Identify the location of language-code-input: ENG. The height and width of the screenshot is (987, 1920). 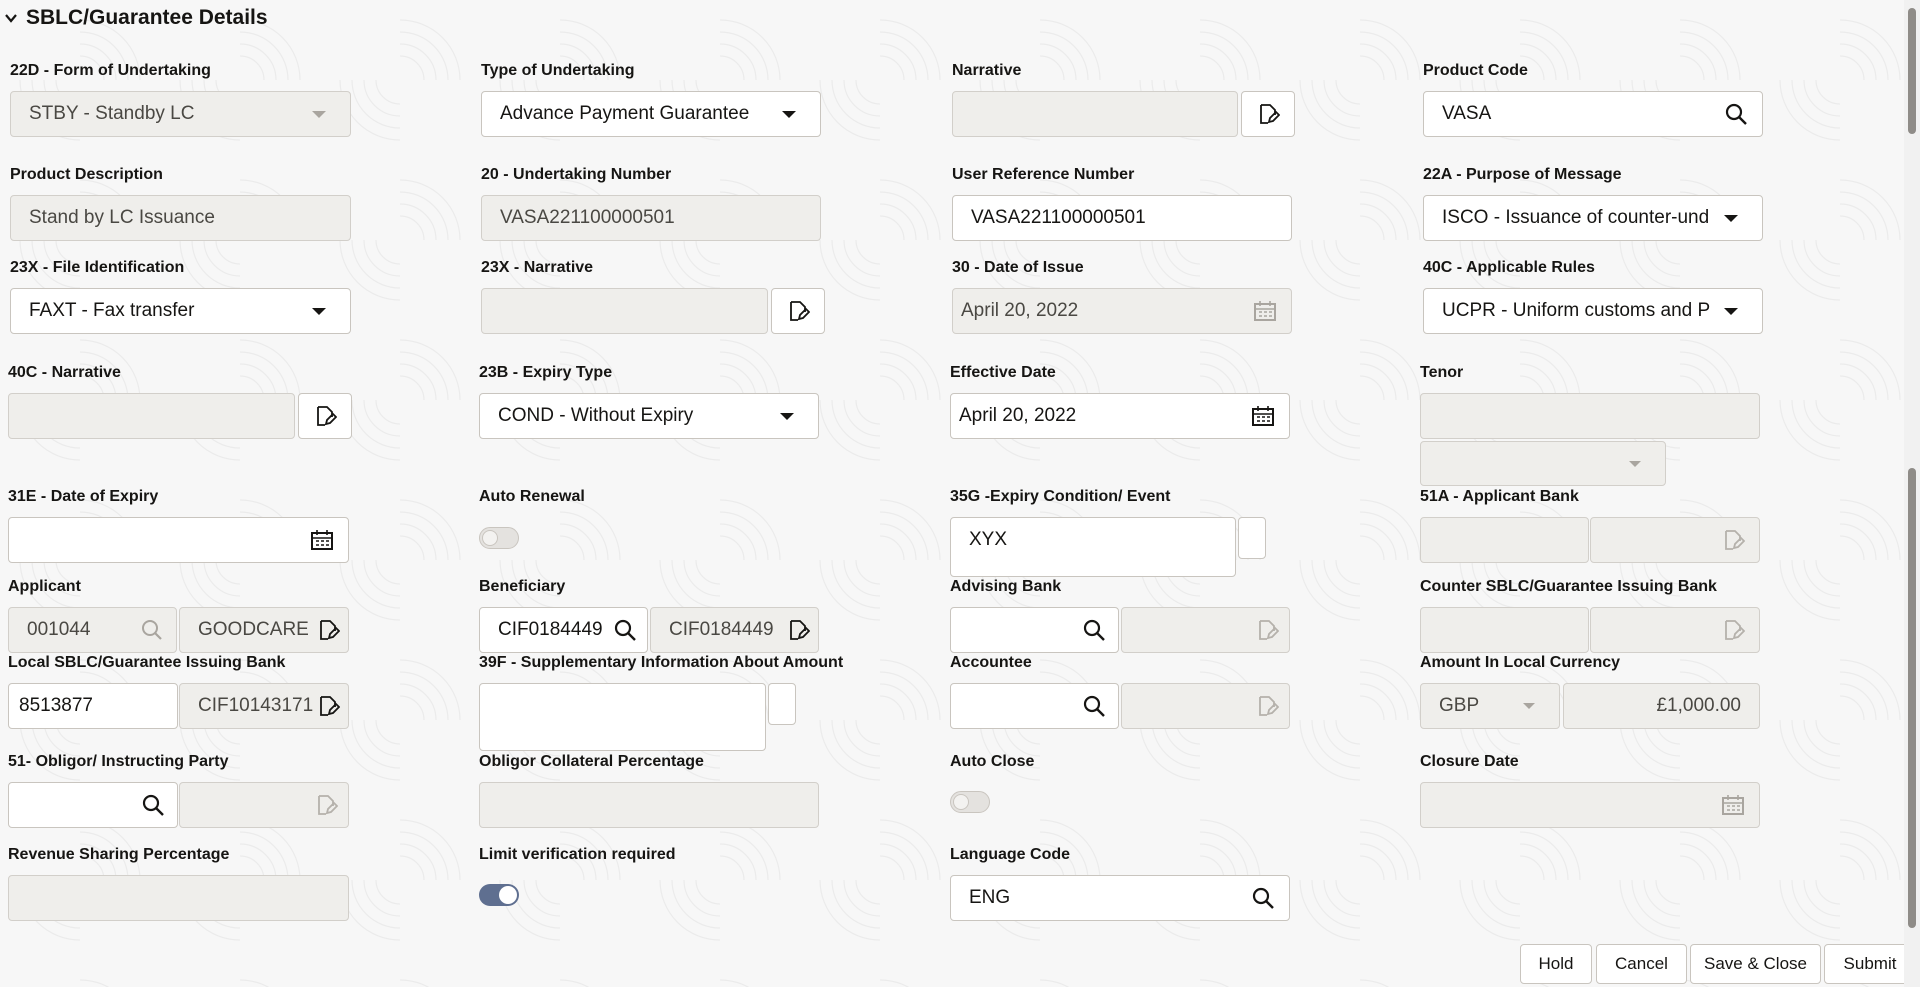
(1120, 898).